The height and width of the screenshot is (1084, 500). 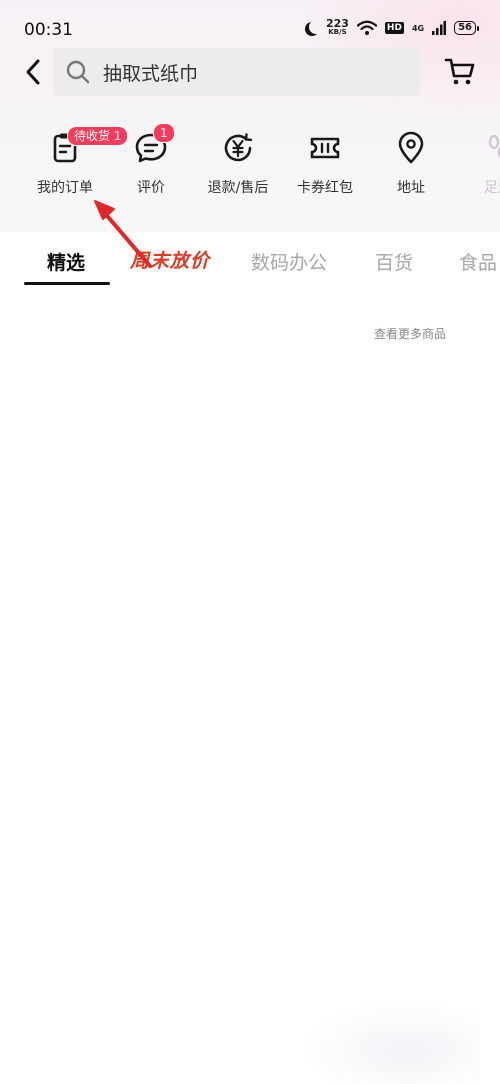 I want to click on network-speed: 223 KB/S, so click(x=337, y=26).